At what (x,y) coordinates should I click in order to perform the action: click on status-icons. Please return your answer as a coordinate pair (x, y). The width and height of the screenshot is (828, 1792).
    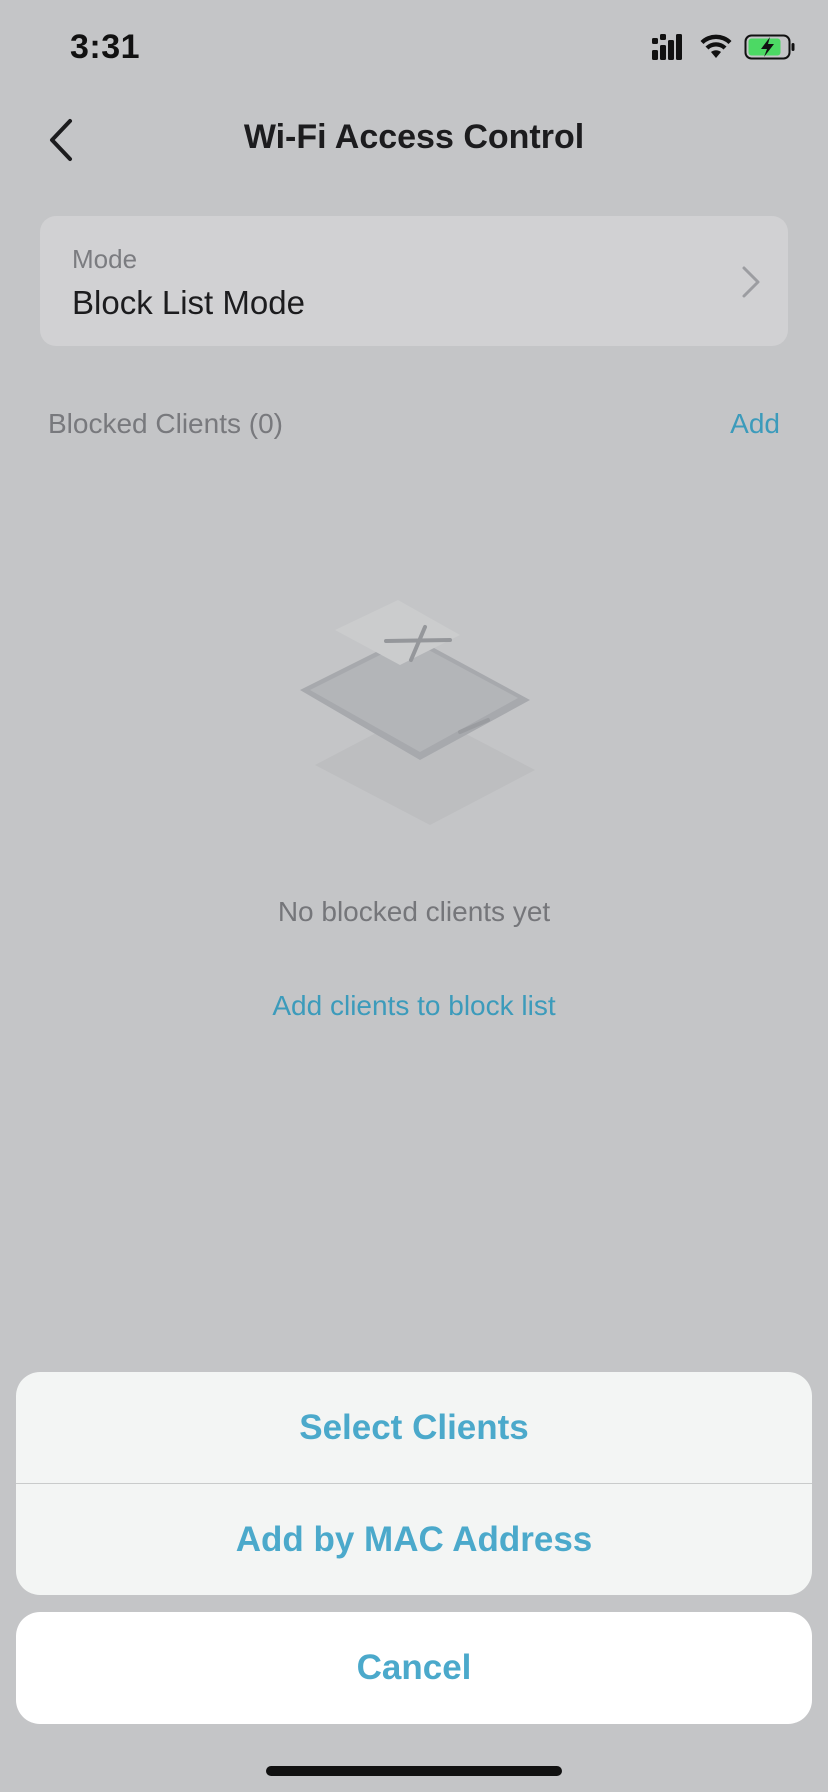
    Looking at the image, I should click on (724, 47).